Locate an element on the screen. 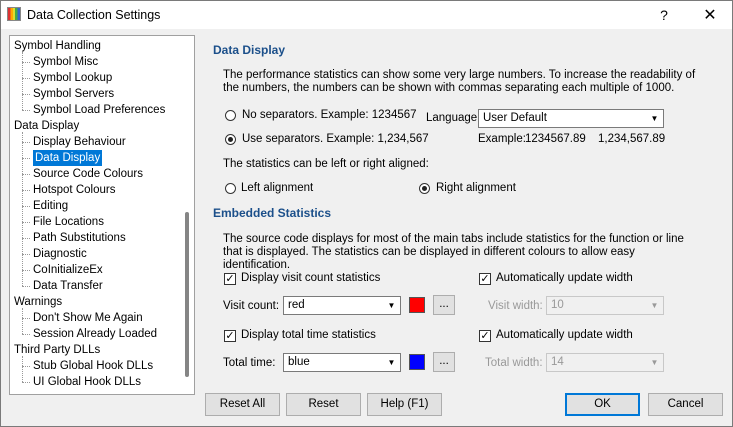 The width and height of the screenshot is (733, 427). example-separated-value: 1,234,567.89 is located at coordinates (632, 139).